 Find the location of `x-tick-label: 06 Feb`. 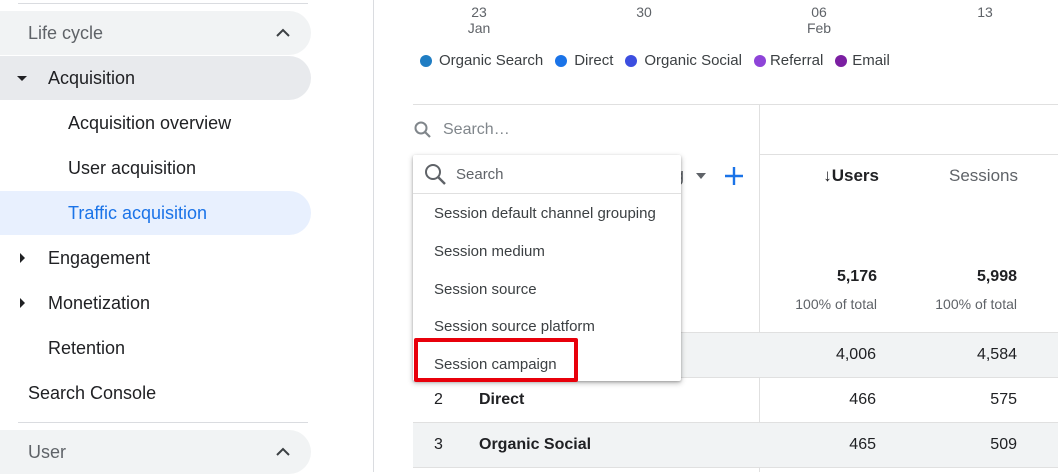

x-tick-label: 06 Feb is located at coordinates (819, 20).